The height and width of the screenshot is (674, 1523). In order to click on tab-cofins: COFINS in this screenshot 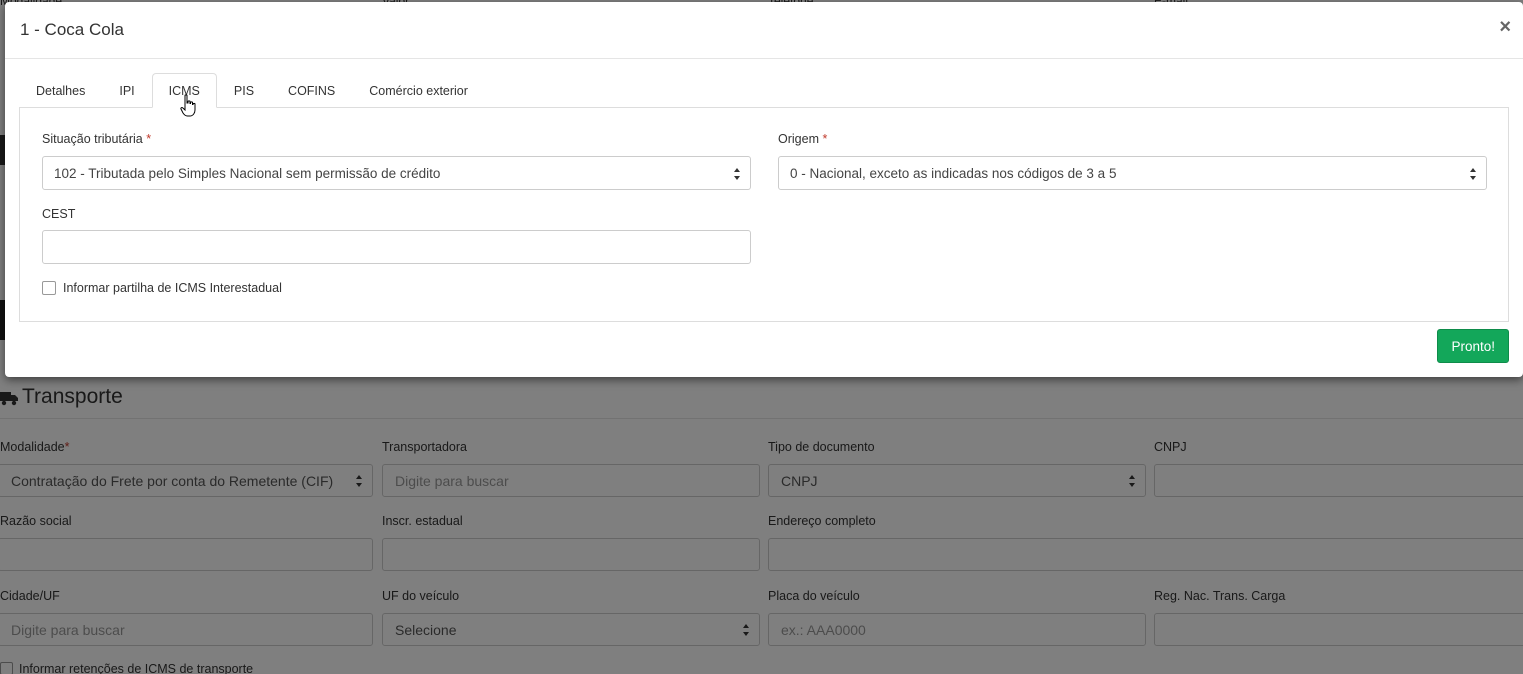, I will do `click(311, 90)`.